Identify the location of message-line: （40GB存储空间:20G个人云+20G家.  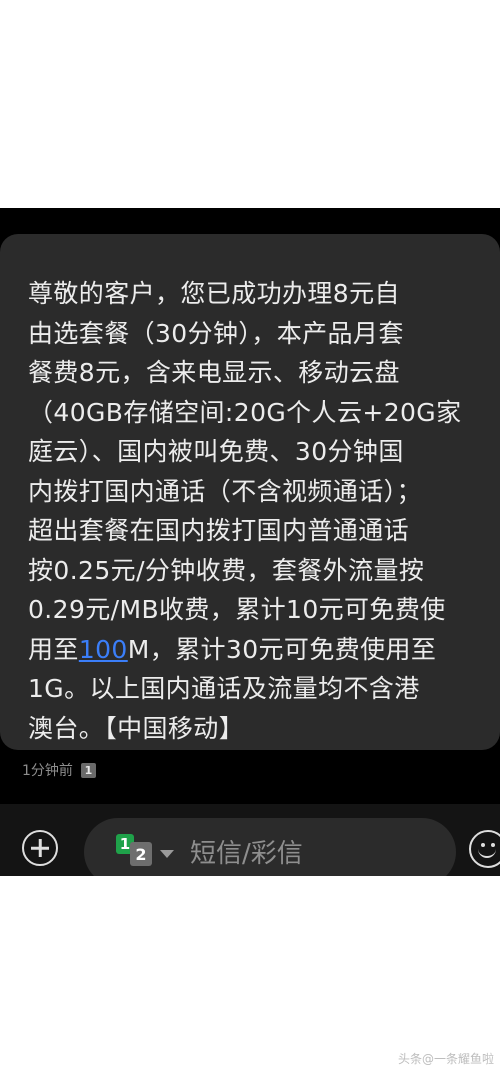
(245, 412).